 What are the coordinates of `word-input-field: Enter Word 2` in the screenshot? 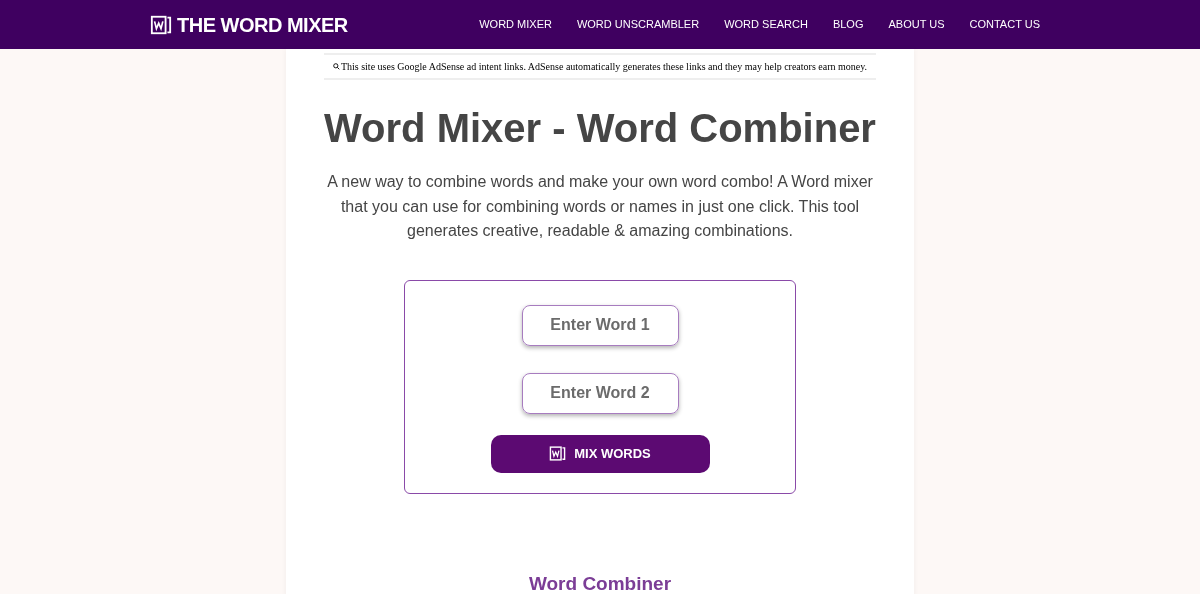 It's located at (600, 393).